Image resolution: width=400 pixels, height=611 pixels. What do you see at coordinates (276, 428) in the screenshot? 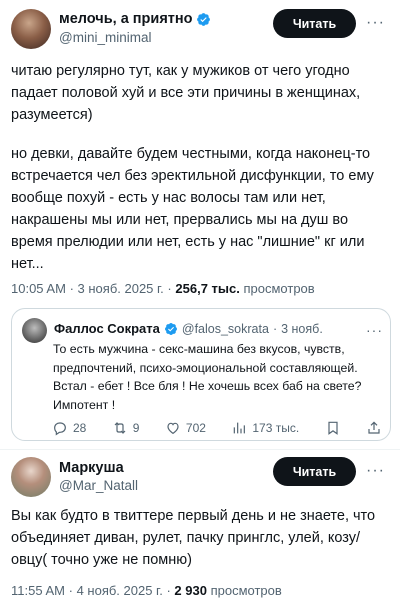
I see `quote-views-count: 173 тыс.` at bounding box center [276, 428].